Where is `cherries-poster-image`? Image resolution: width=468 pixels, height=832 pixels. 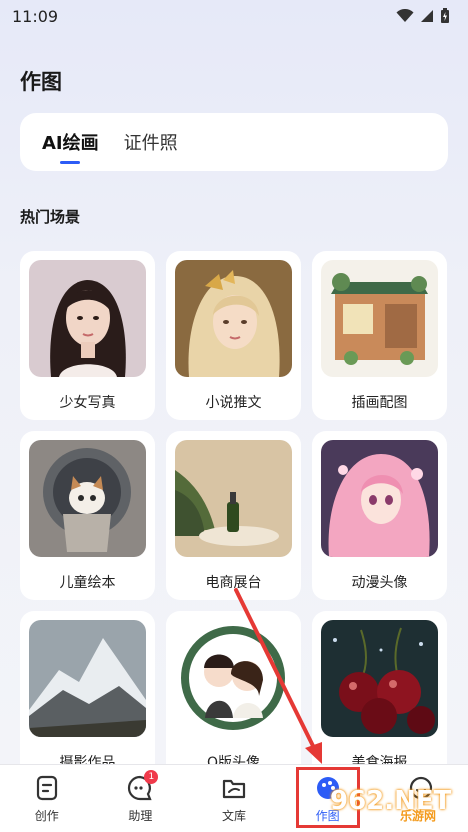 cherries-poster-image is located at coordinates (379, 678).